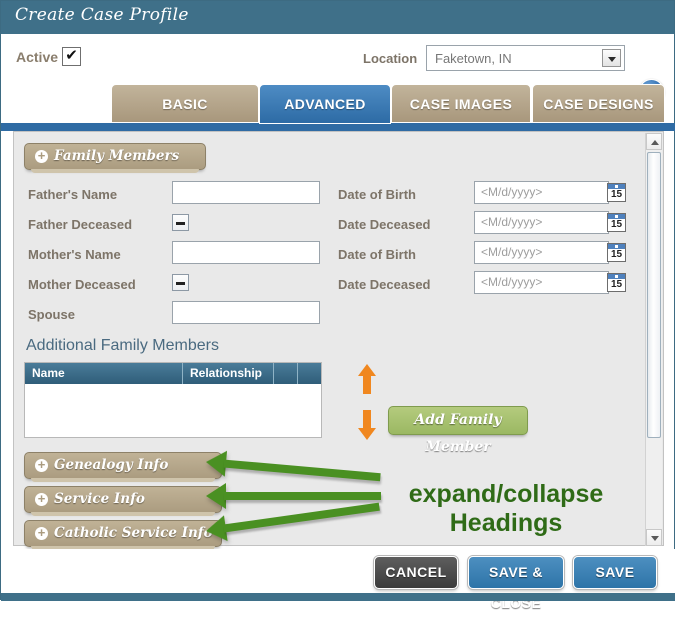 This screenshot has height=619, width=675. Describe the element at coordinates (111, 465) in the screenshot. I see `section-header-genealogy-info-label: Genealogy Info` at that location.